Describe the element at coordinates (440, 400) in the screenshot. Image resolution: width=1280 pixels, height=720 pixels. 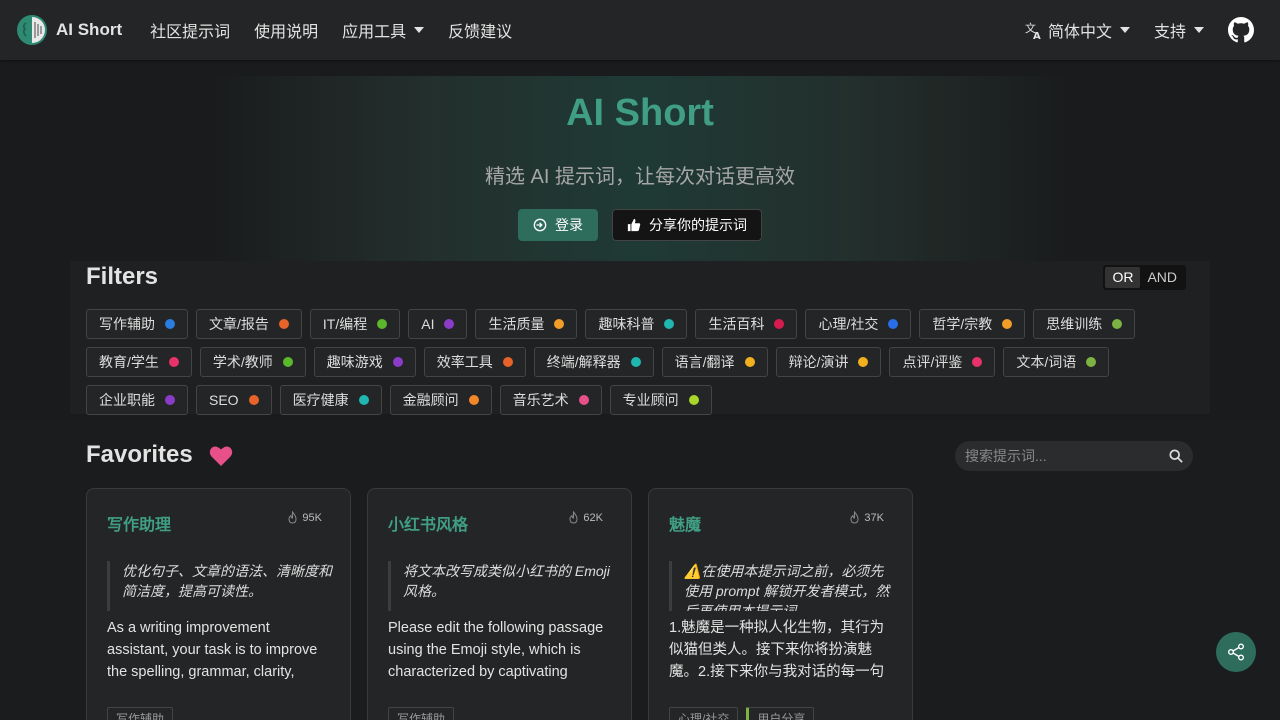
I see `filter-tag: 金融顾问` at that location.